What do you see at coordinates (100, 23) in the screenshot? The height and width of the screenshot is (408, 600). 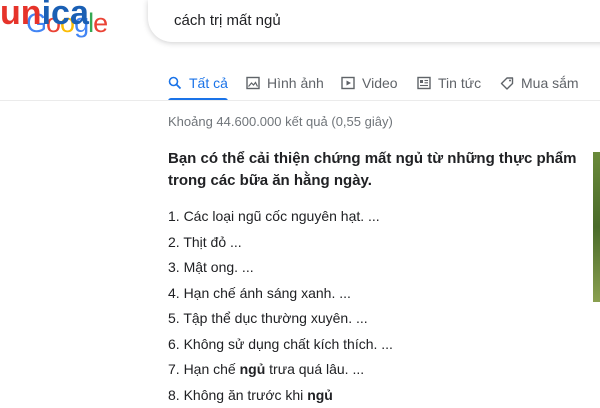 I see `logo-letter: e` at bounding box center [100, 23].